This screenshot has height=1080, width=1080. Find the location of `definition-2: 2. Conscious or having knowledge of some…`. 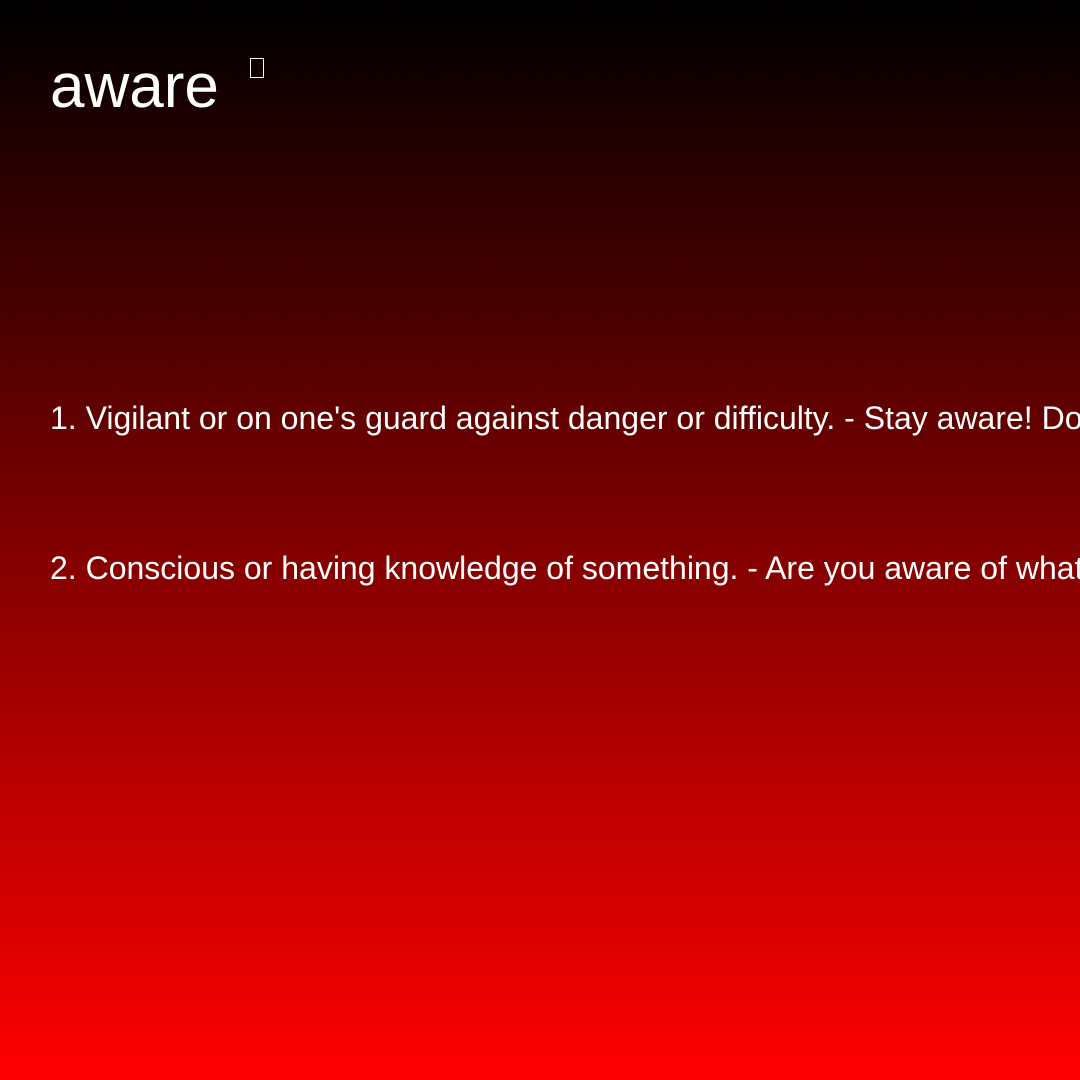

definition-2: 2. Conscious or having knowledge of some… is located at coordinates (565, 568).